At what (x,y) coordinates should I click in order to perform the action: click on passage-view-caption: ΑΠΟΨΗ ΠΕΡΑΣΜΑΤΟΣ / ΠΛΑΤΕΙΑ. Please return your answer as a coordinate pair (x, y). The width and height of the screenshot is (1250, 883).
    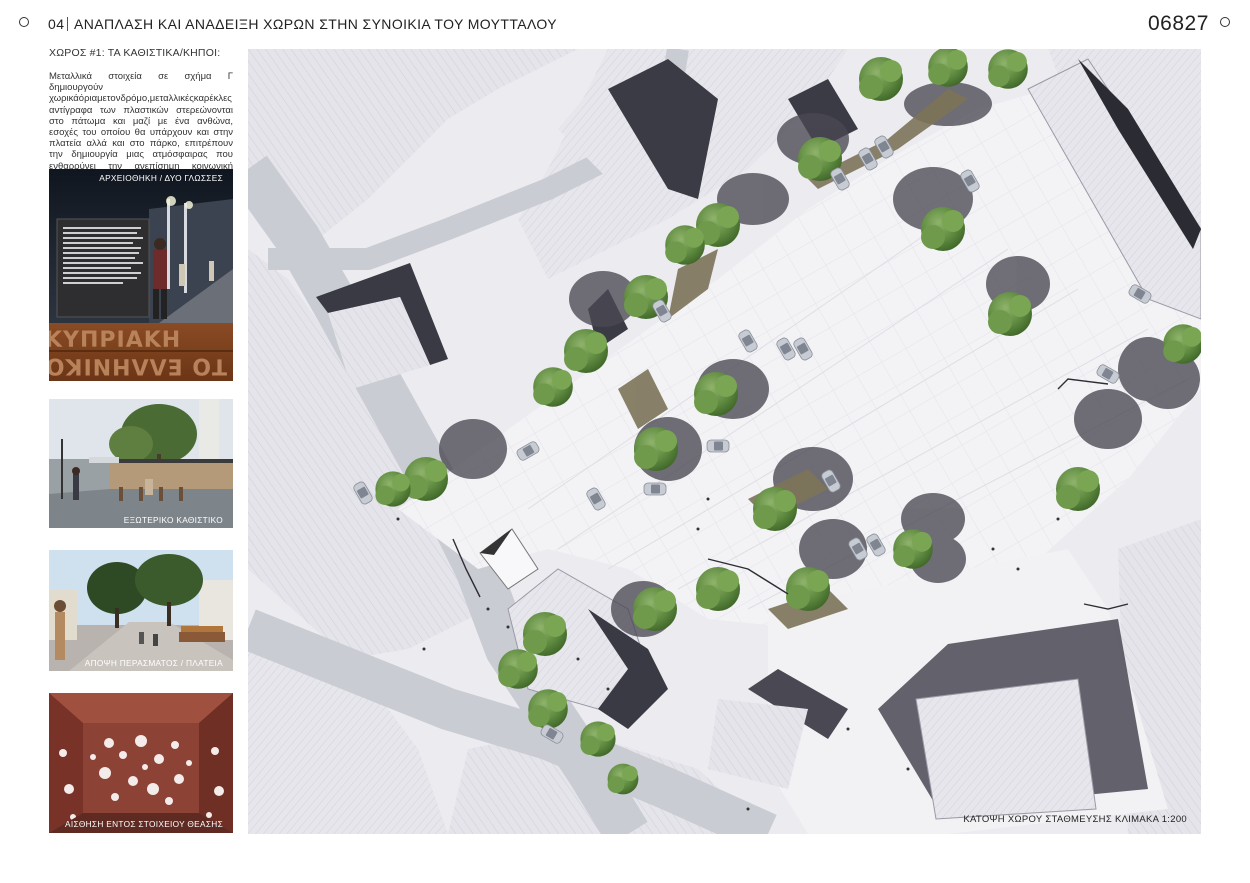
    Looking at the image, I should click on (153, 663).